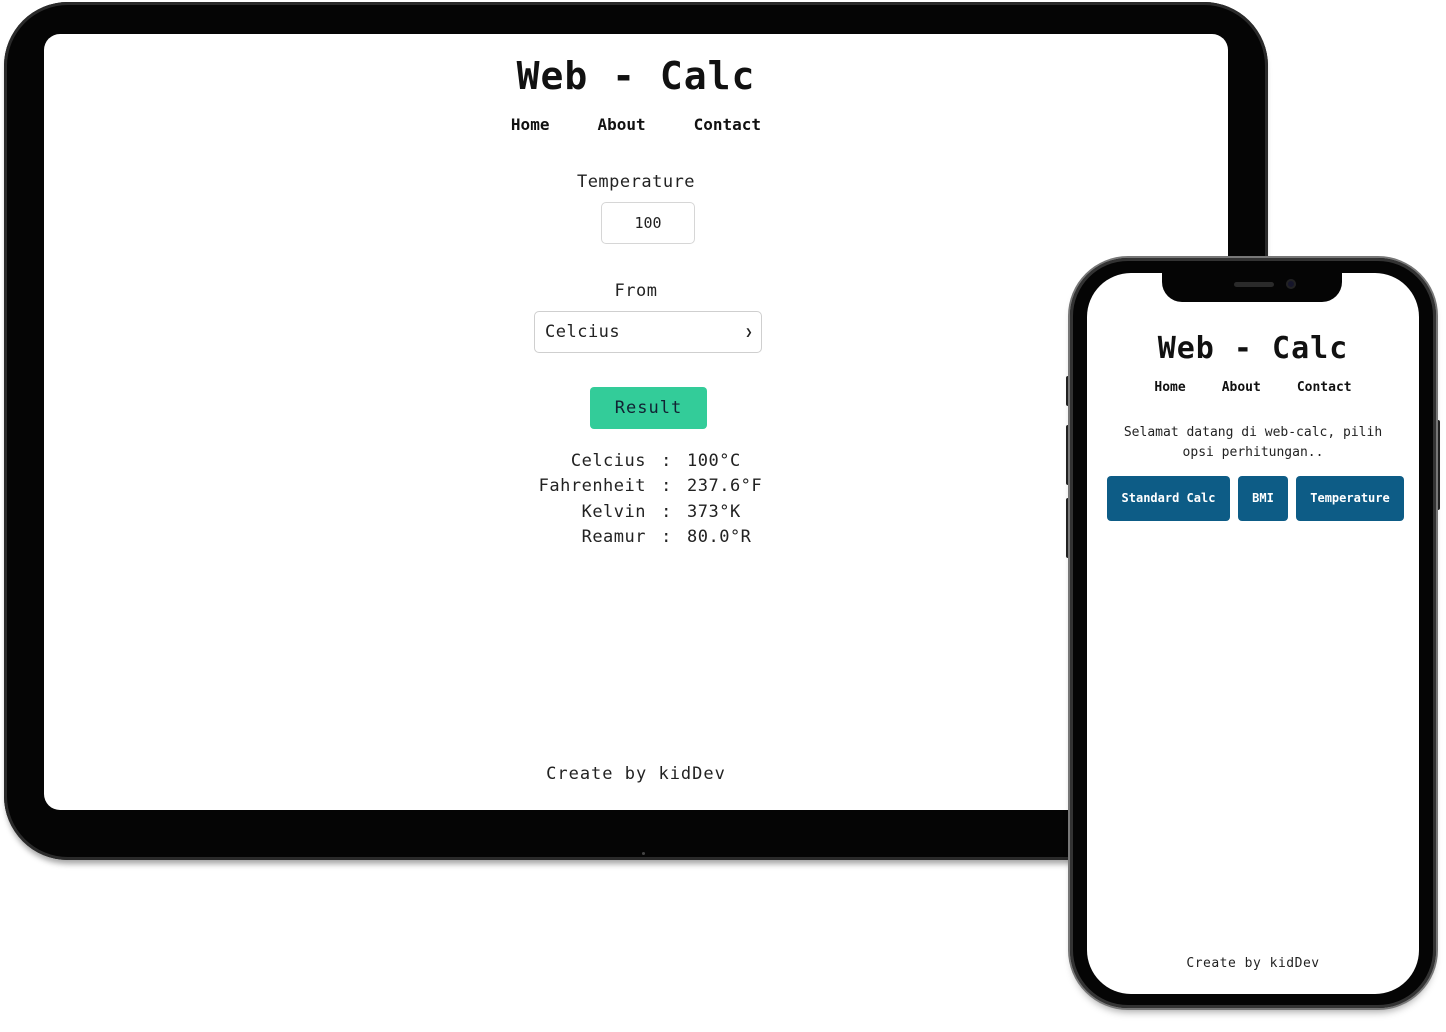 The width and height of the screenshot is (1446, 1032). What do you see at coordinates (1168, 498) in the screenshot?
I see `standard-calc-button: Standard Calc` at bounding box center [1168, 498].